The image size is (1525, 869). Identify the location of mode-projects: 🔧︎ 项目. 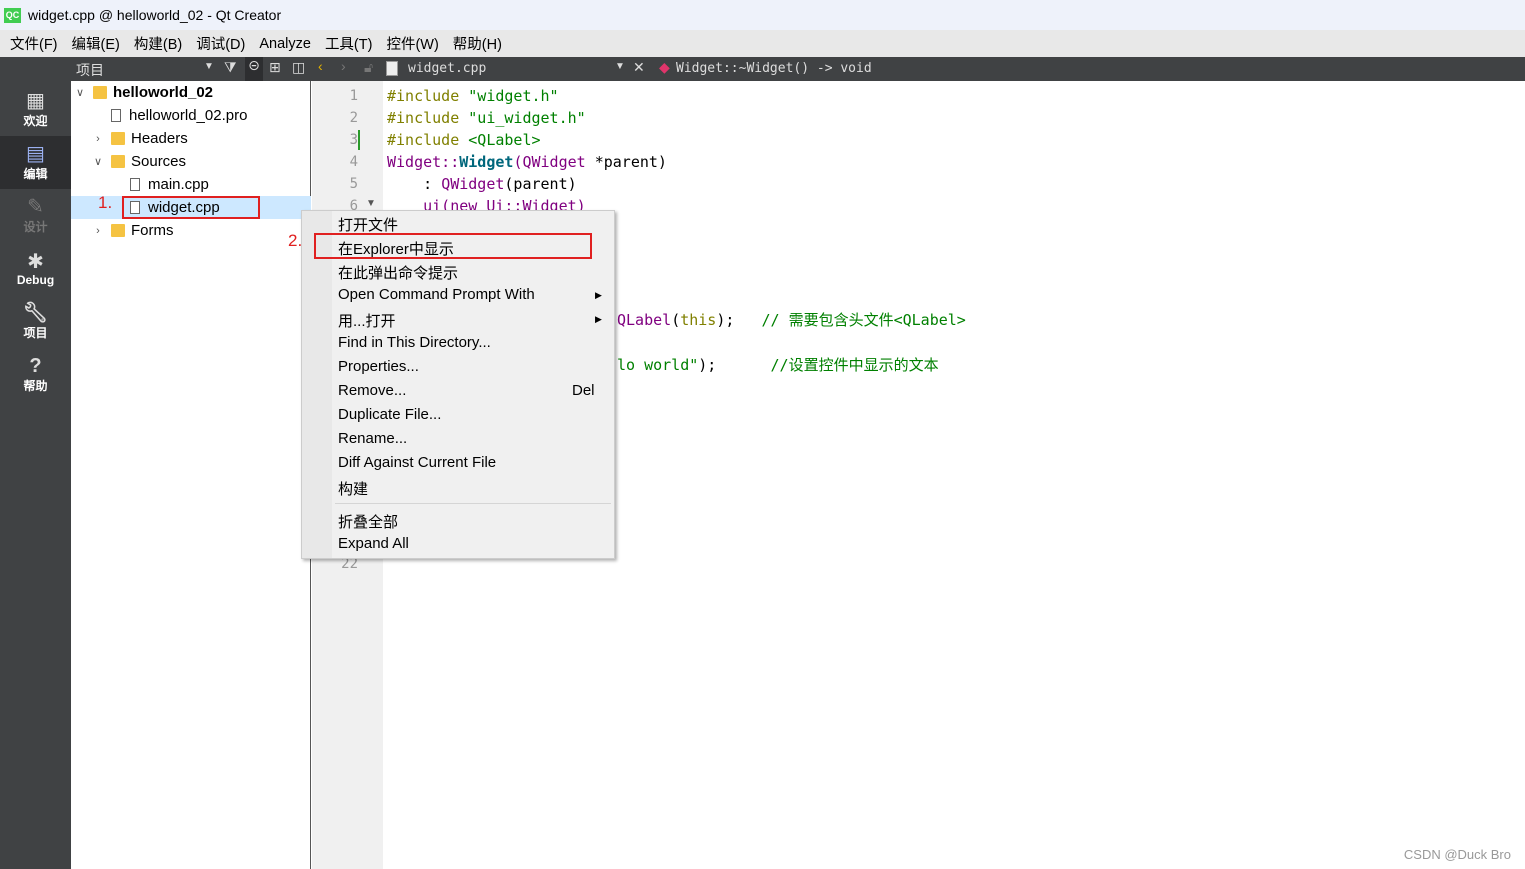
(35, 321).